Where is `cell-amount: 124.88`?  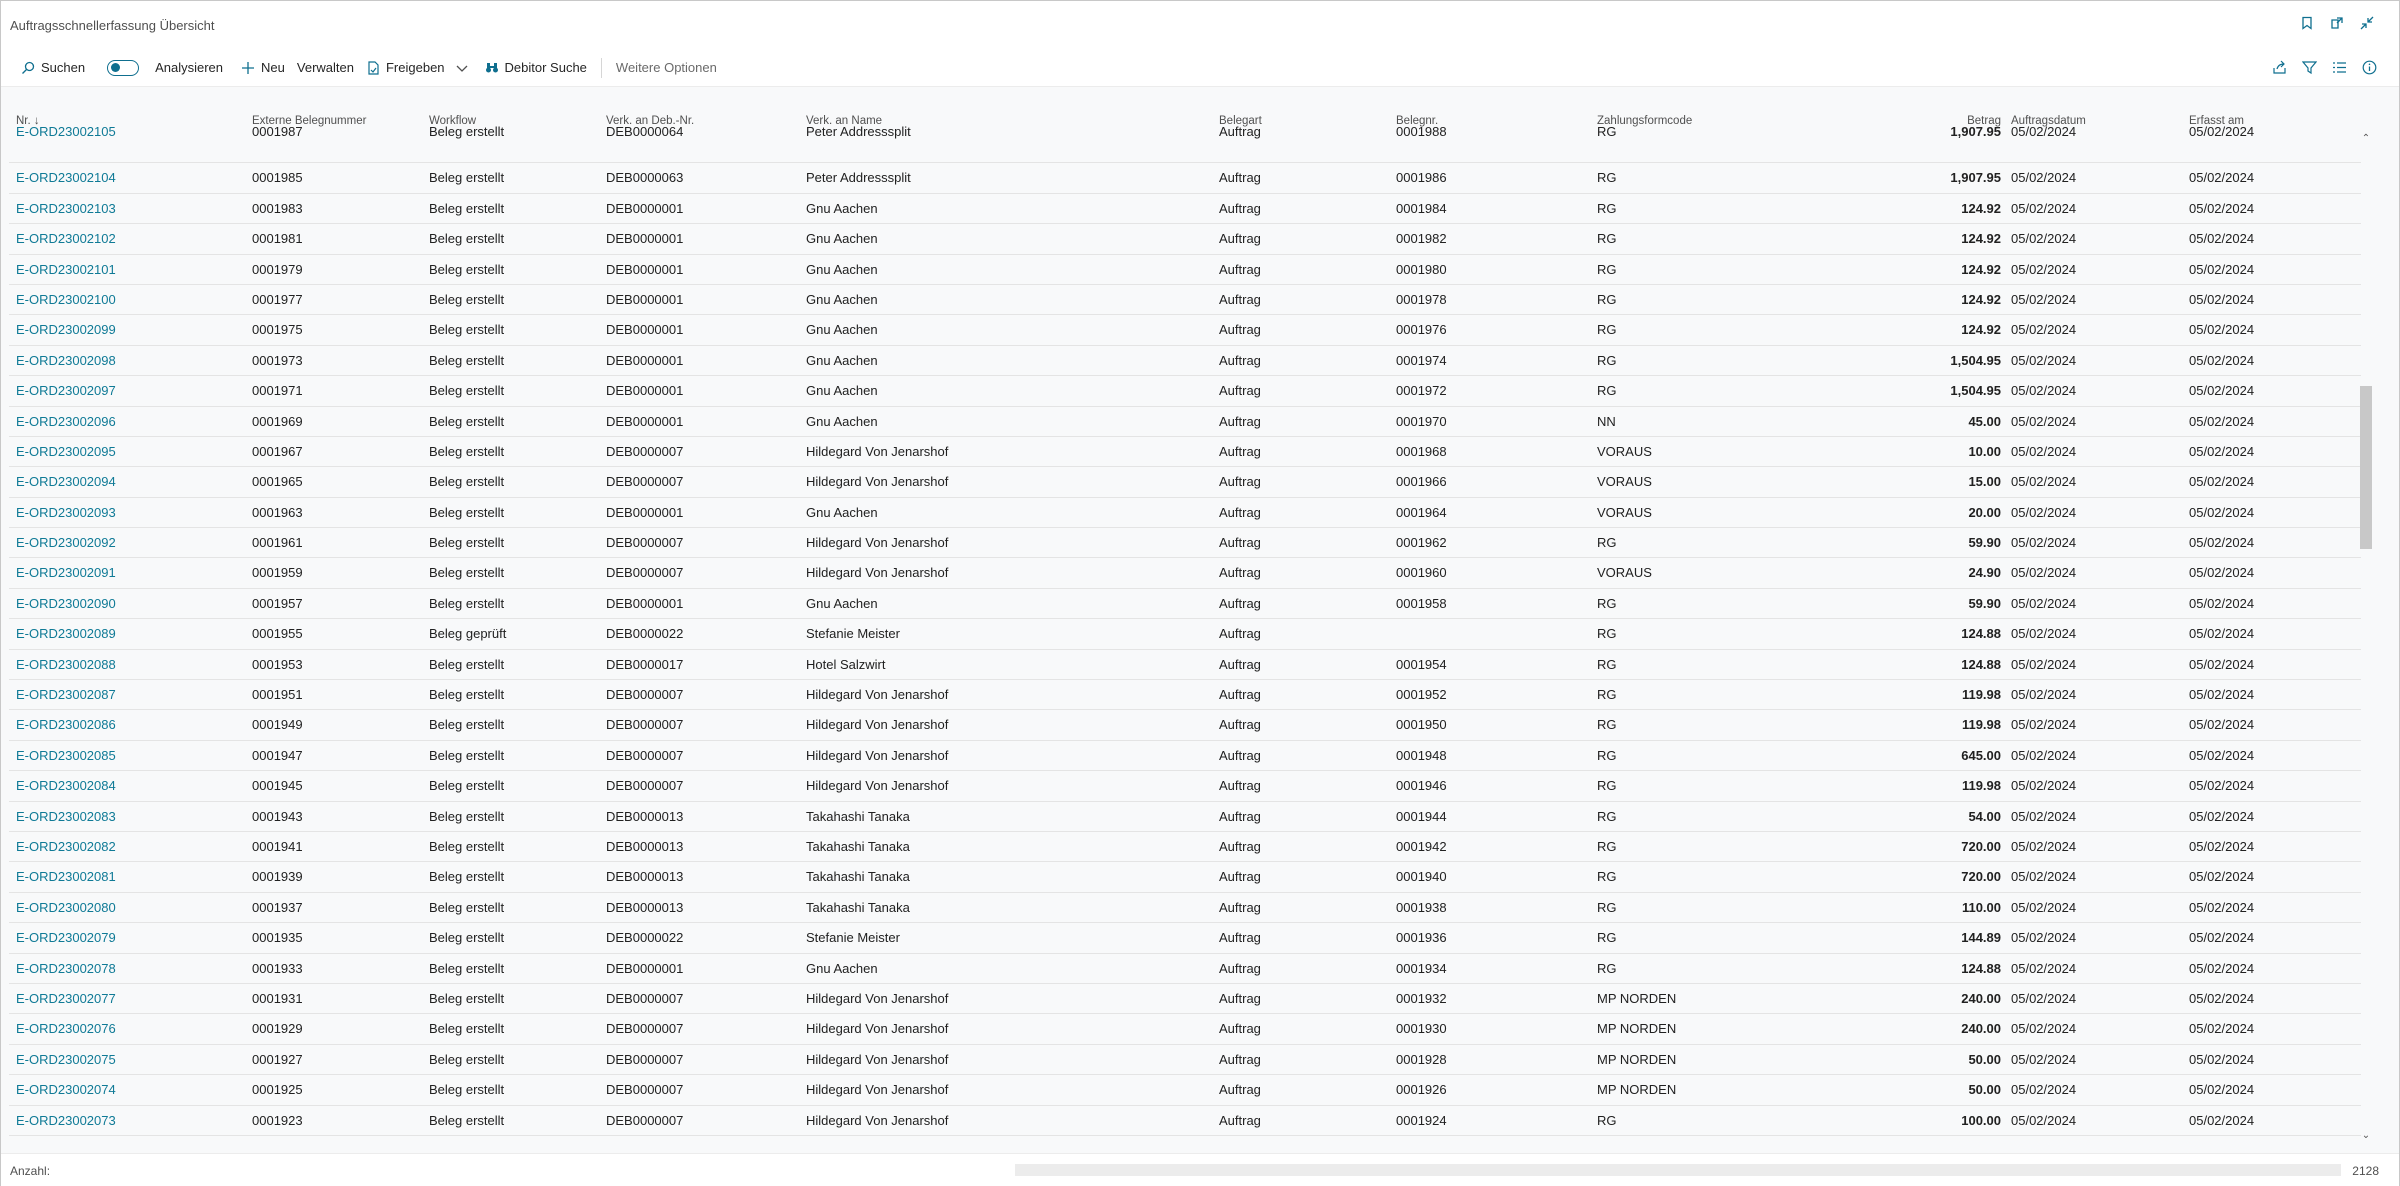
cell-amount: 124.88 is located at coordinates (1981, 634).